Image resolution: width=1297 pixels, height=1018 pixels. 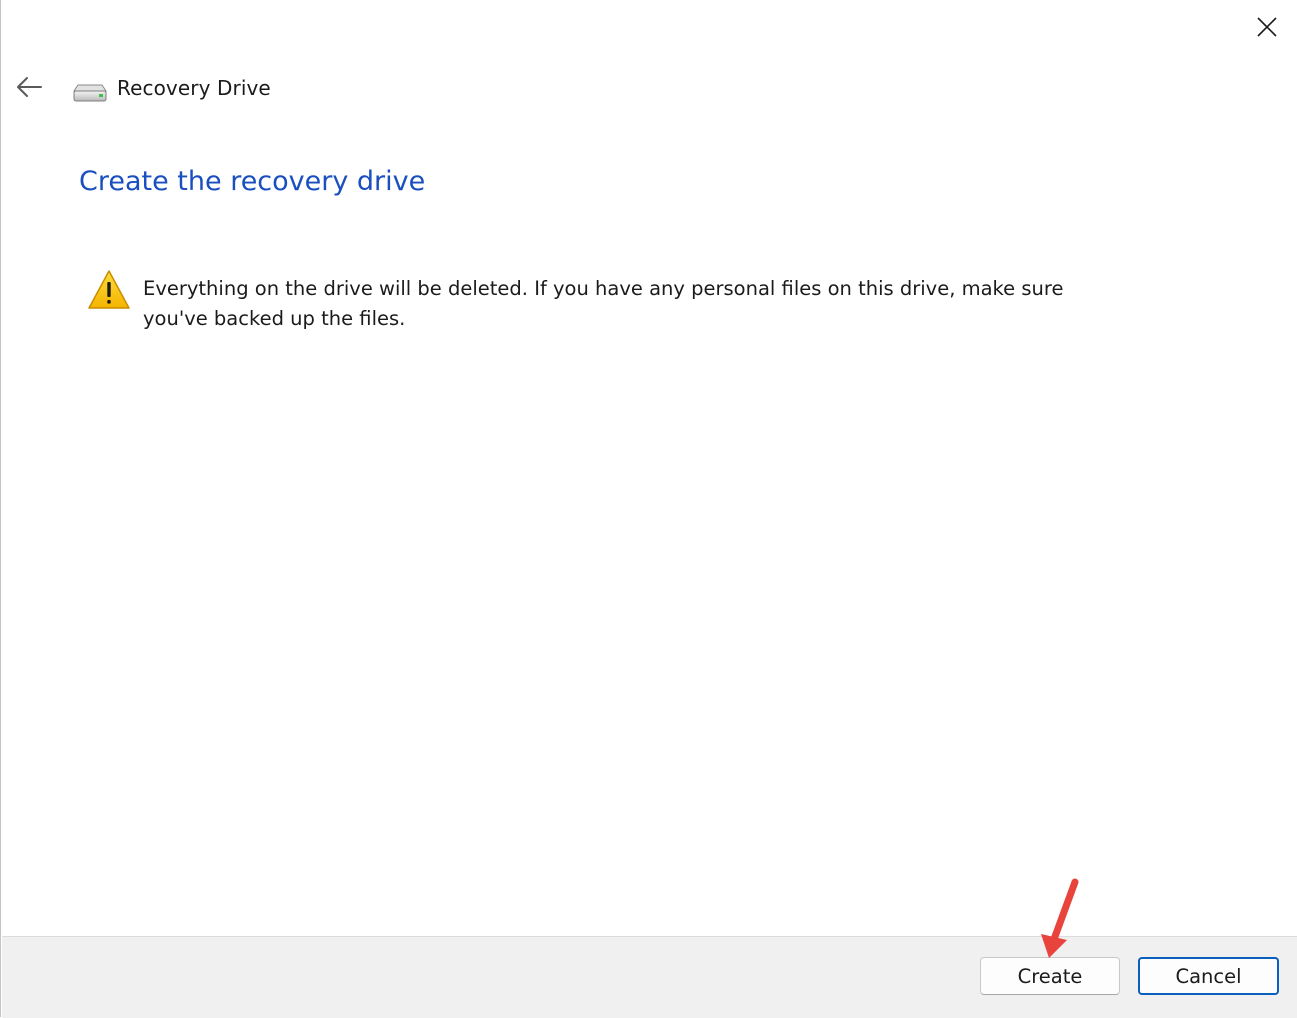 I want to click on footer-bar: Create Cancel, so click(x=649, y=977).